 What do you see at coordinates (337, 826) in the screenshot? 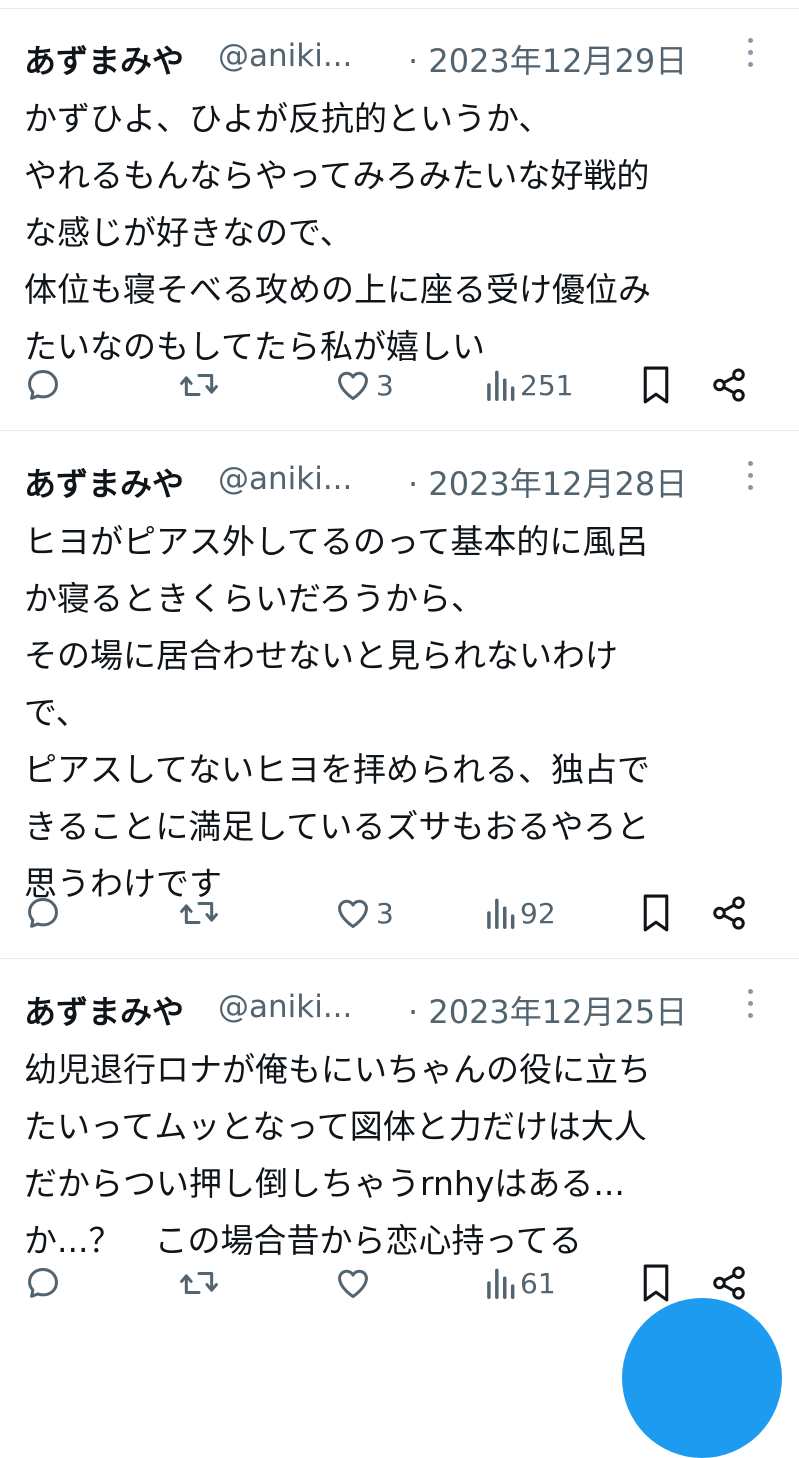
I see `tweet-text-line: きることに満足しているズサもおるやろと` at bounding box center [337, 826].